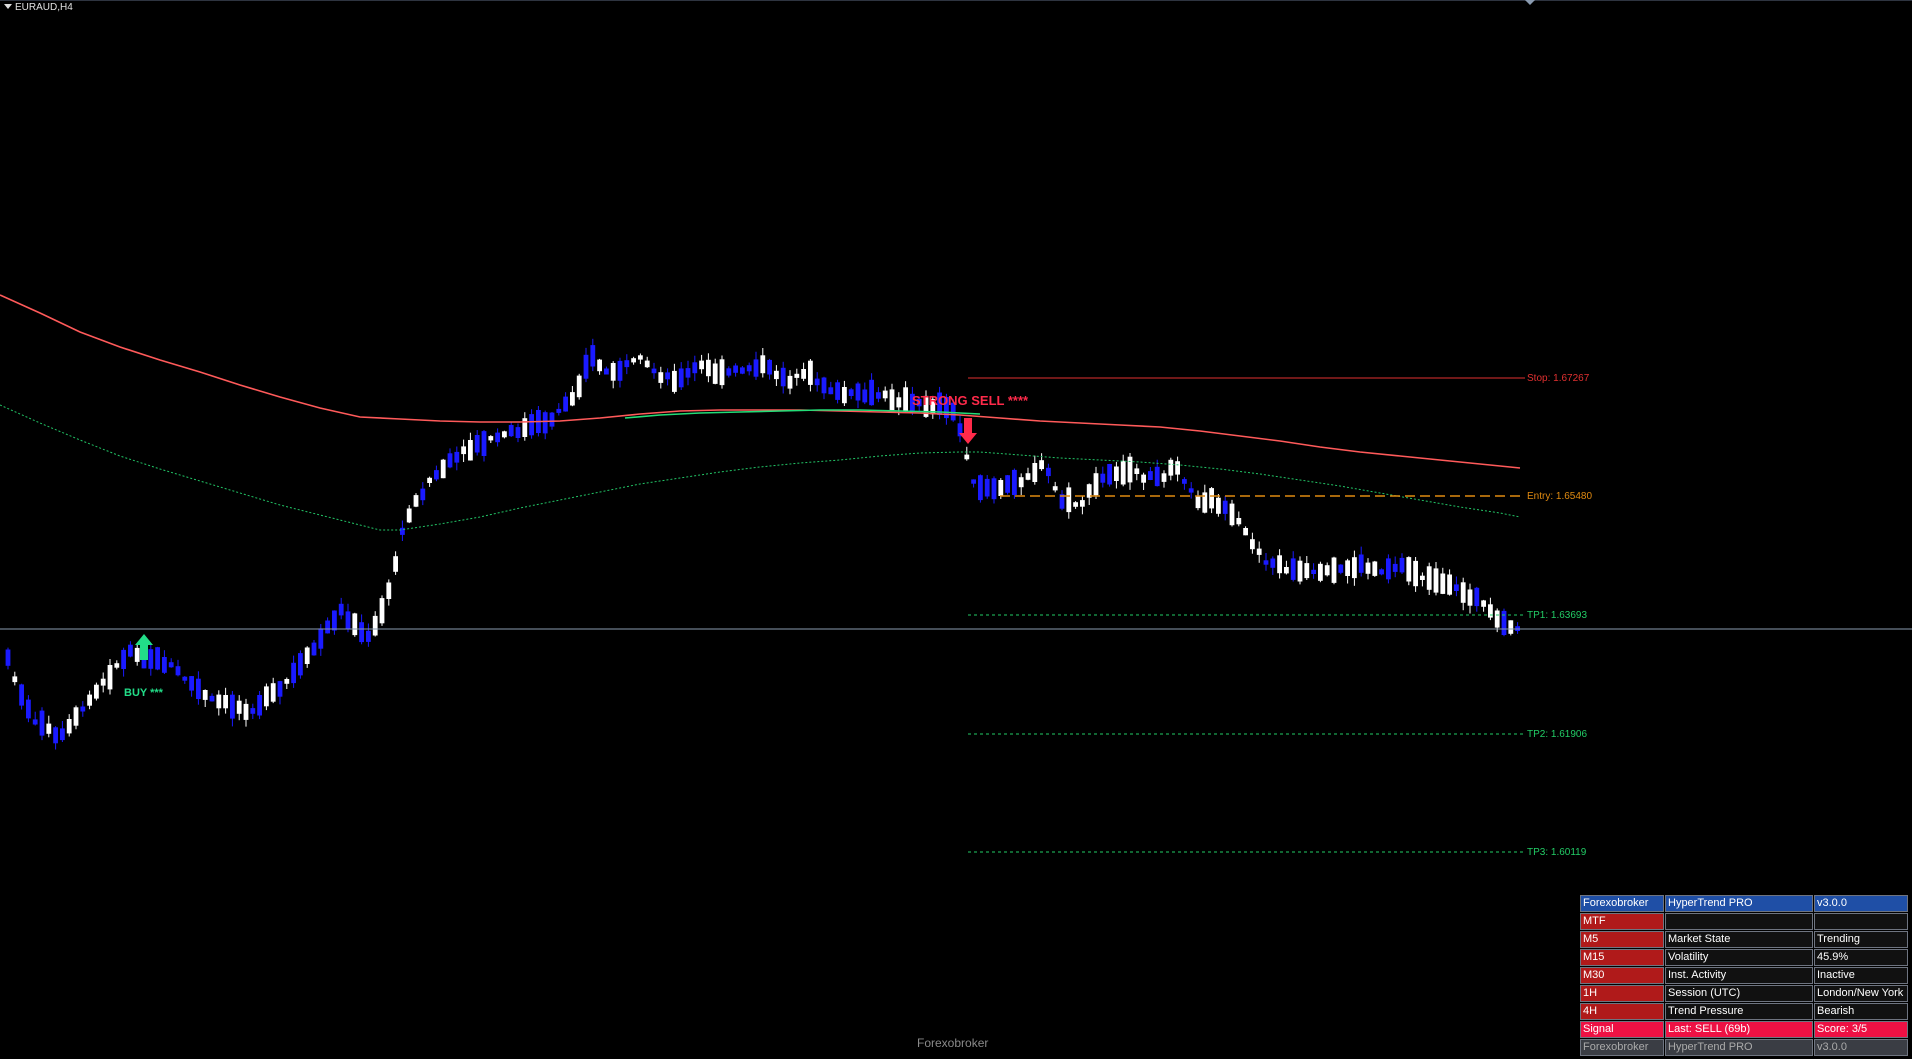 The height and width of the screenshot is (1059, 1912). What do you see at coordinates (953, 1043) in the screenshot?
I see `watermark-text: Forexobroker` at bounding box center [953, 1043].